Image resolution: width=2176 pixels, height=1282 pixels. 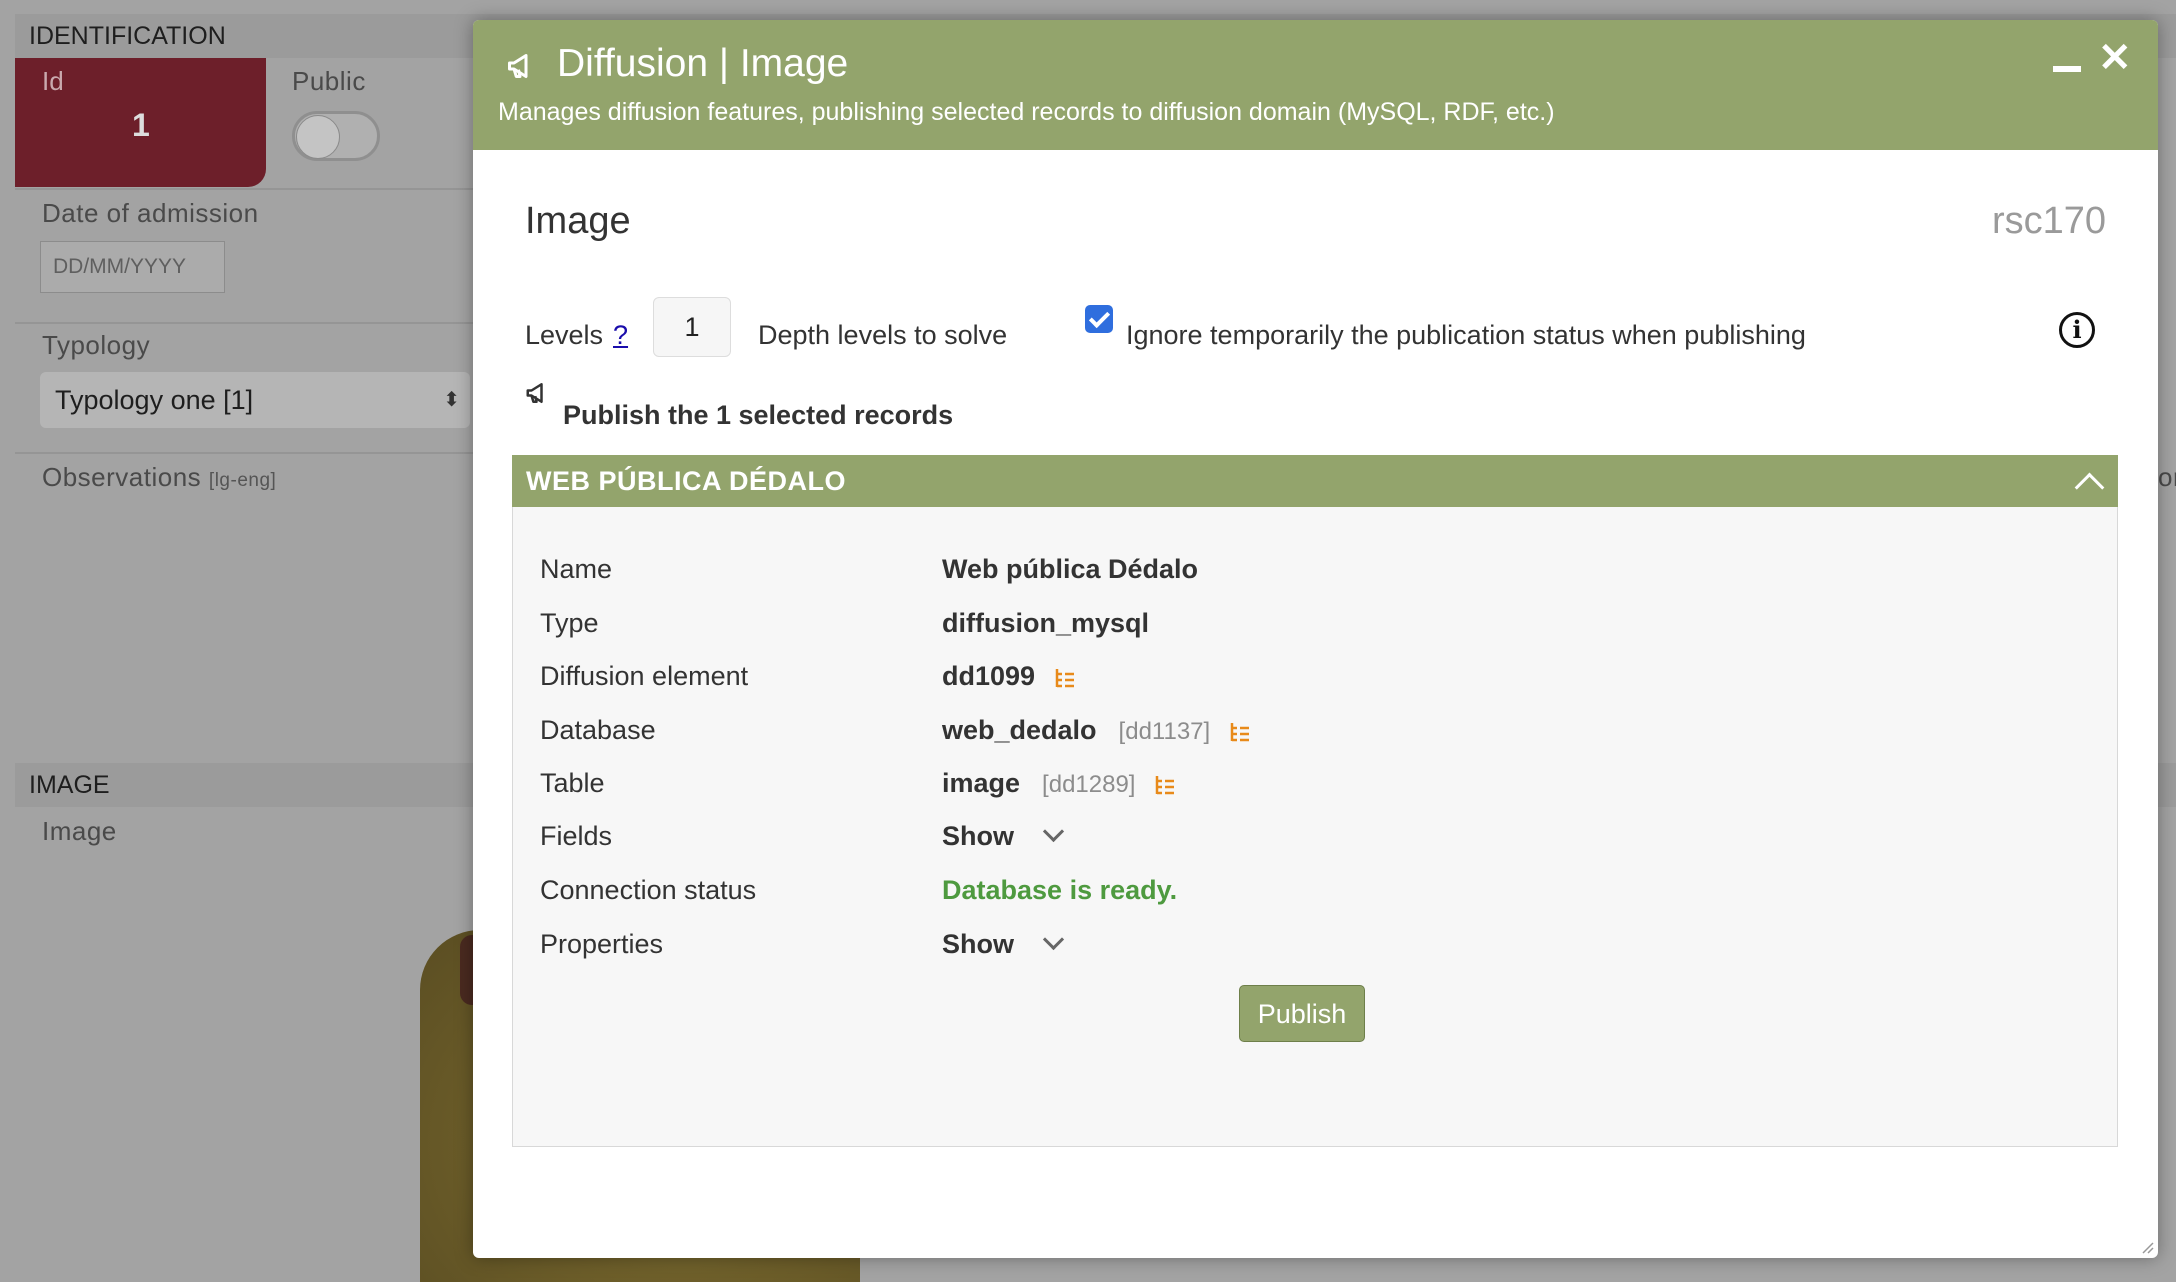 I want to click on id-value: 1, so click(x=141, y=125).